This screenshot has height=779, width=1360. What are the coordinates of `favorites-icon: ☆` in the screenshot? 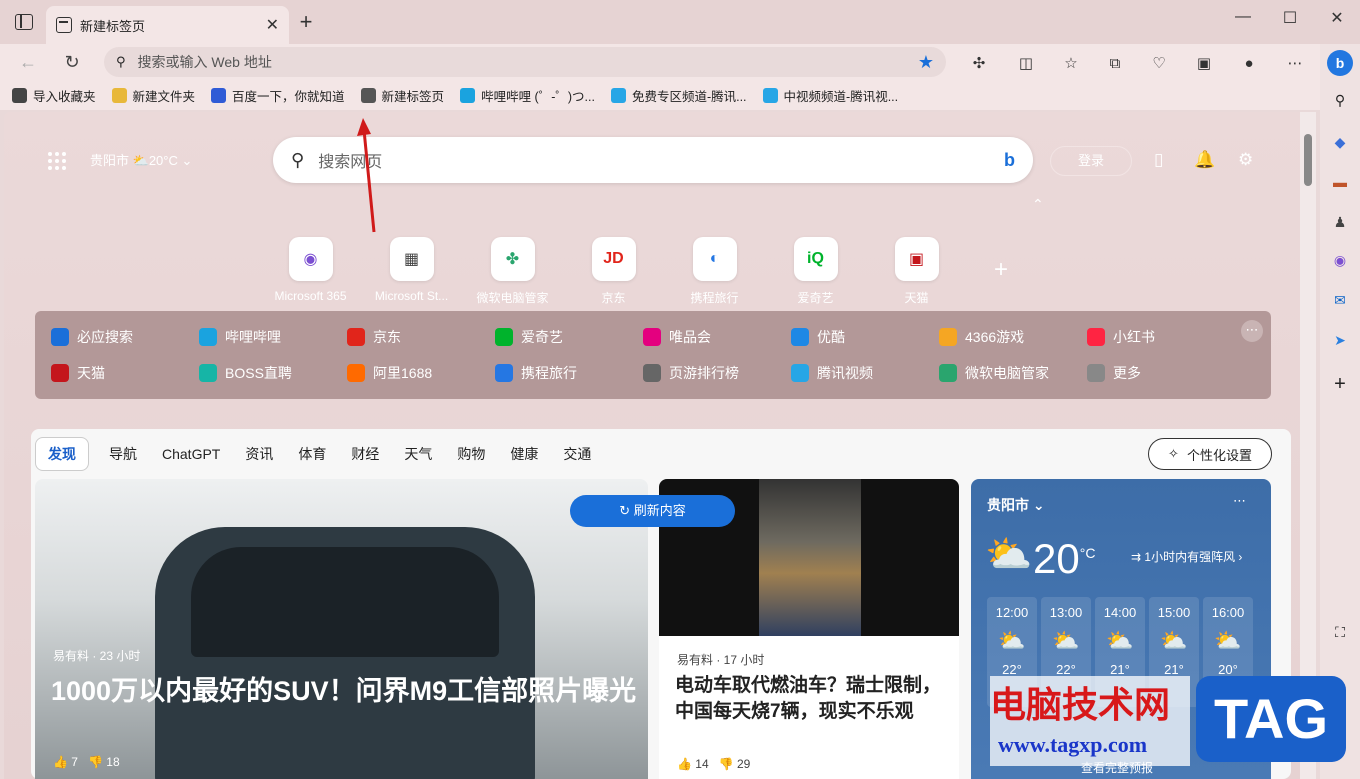 It's located at (1071, 63).